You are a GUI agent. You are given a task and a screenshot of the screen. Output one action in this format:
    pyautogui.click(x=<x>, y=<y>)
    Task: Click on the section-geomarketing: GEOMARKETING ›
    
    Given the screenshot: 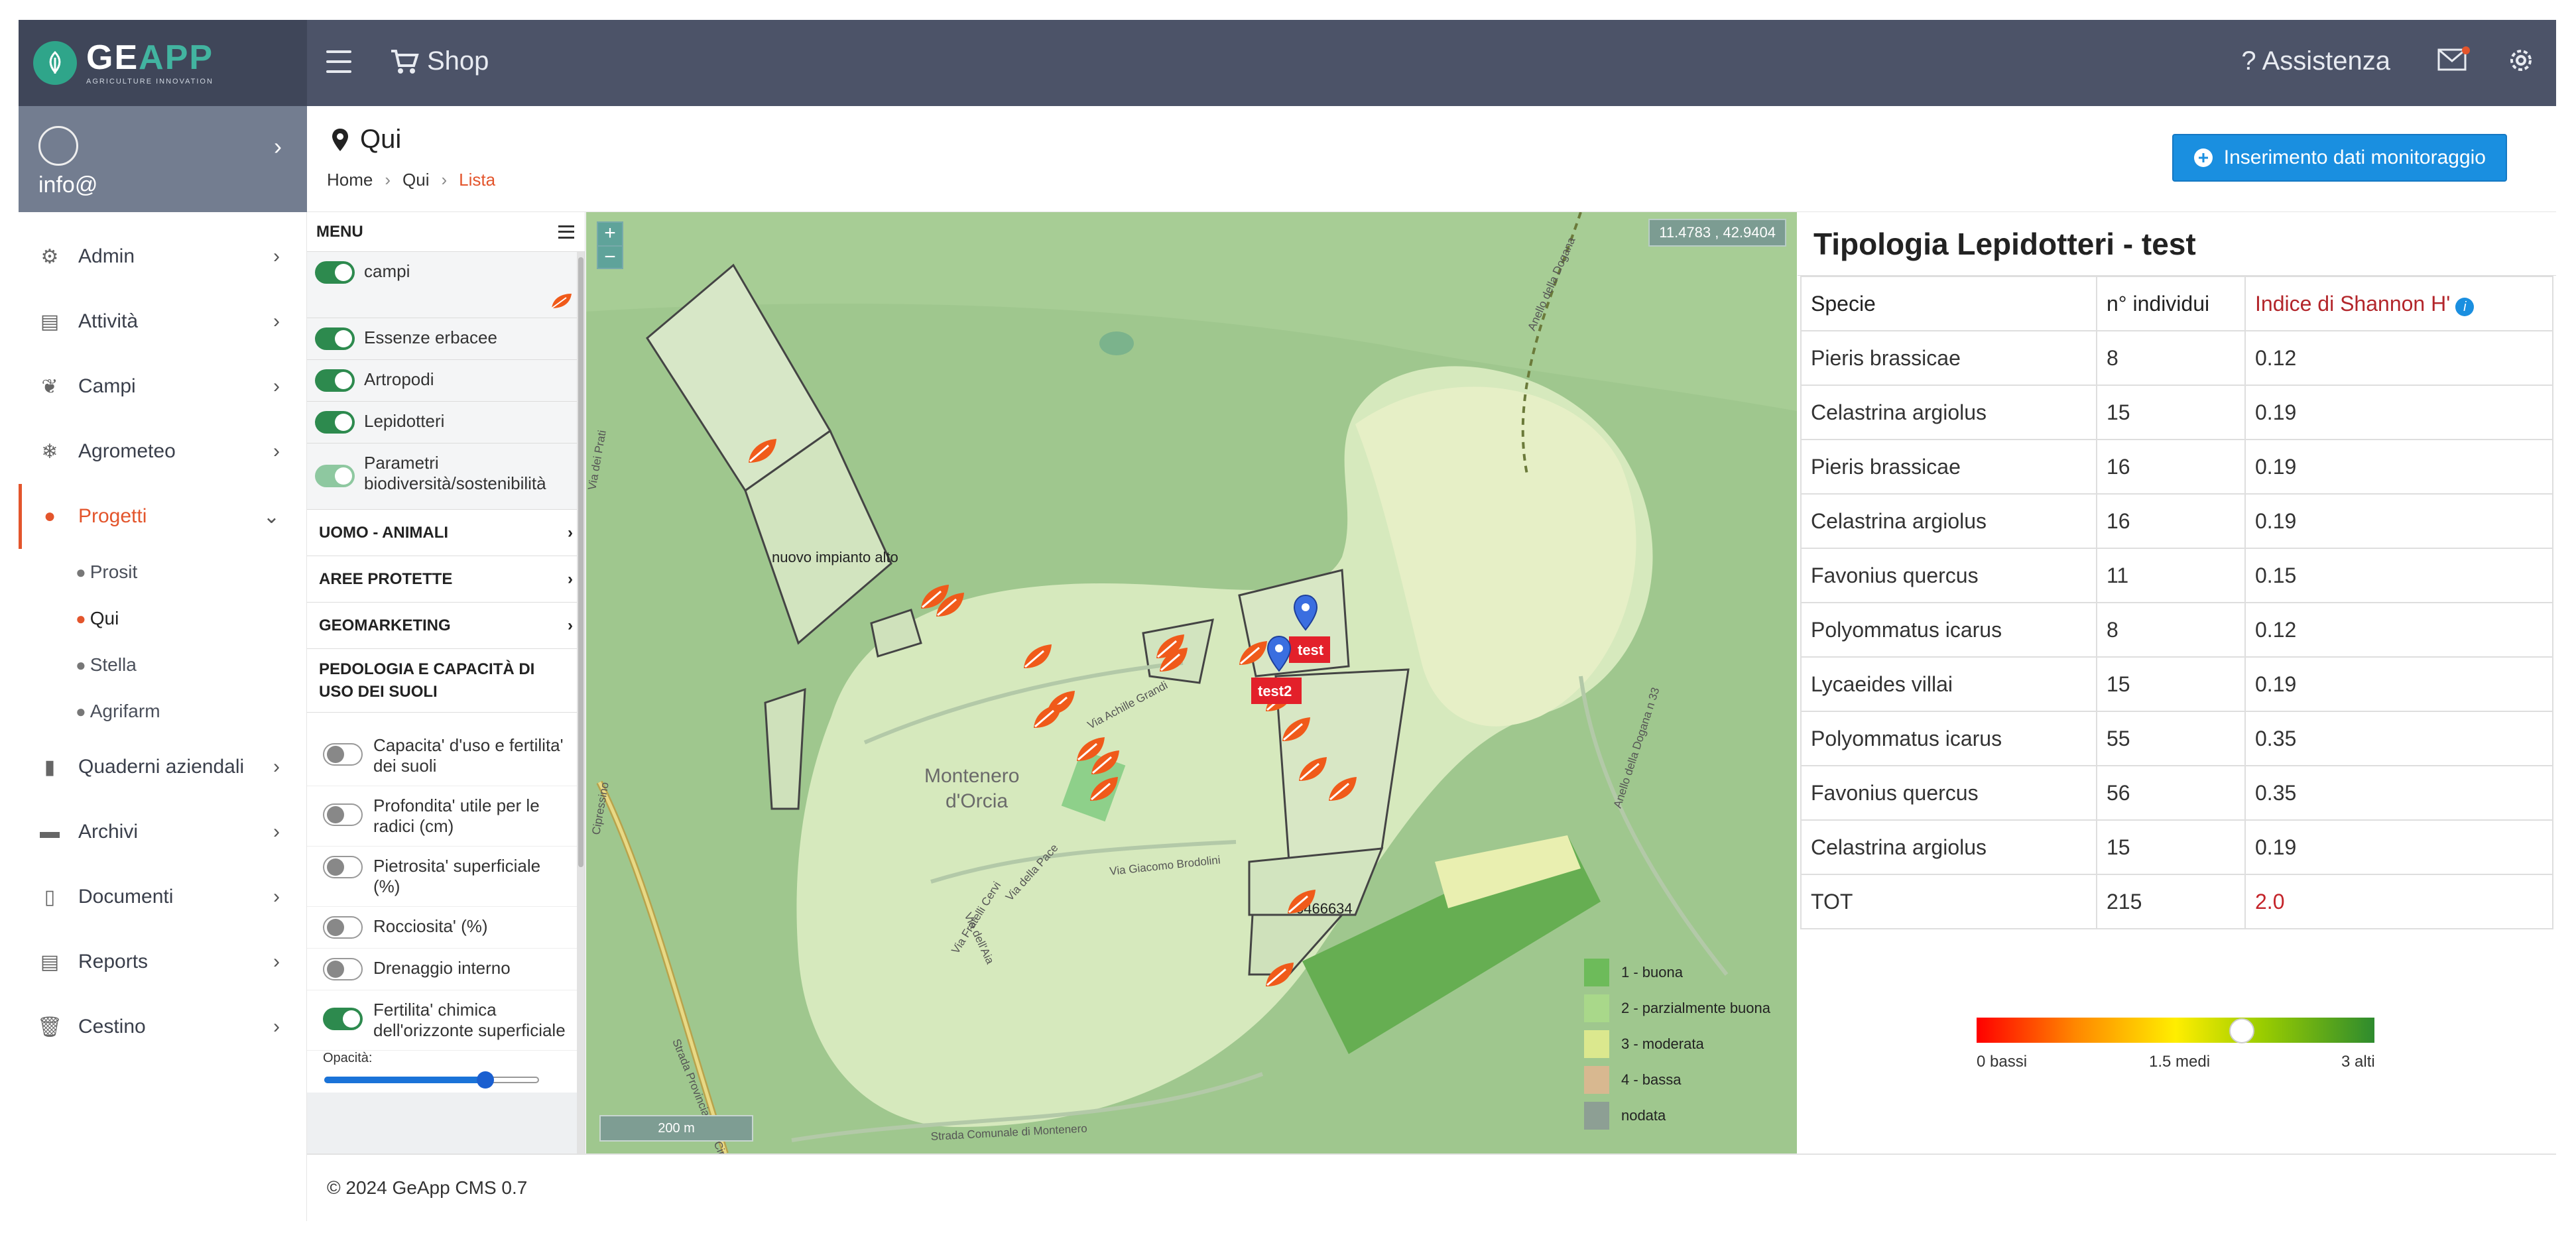 What is the action you would take?
    pyautogui.click(x=446, y=626)
    